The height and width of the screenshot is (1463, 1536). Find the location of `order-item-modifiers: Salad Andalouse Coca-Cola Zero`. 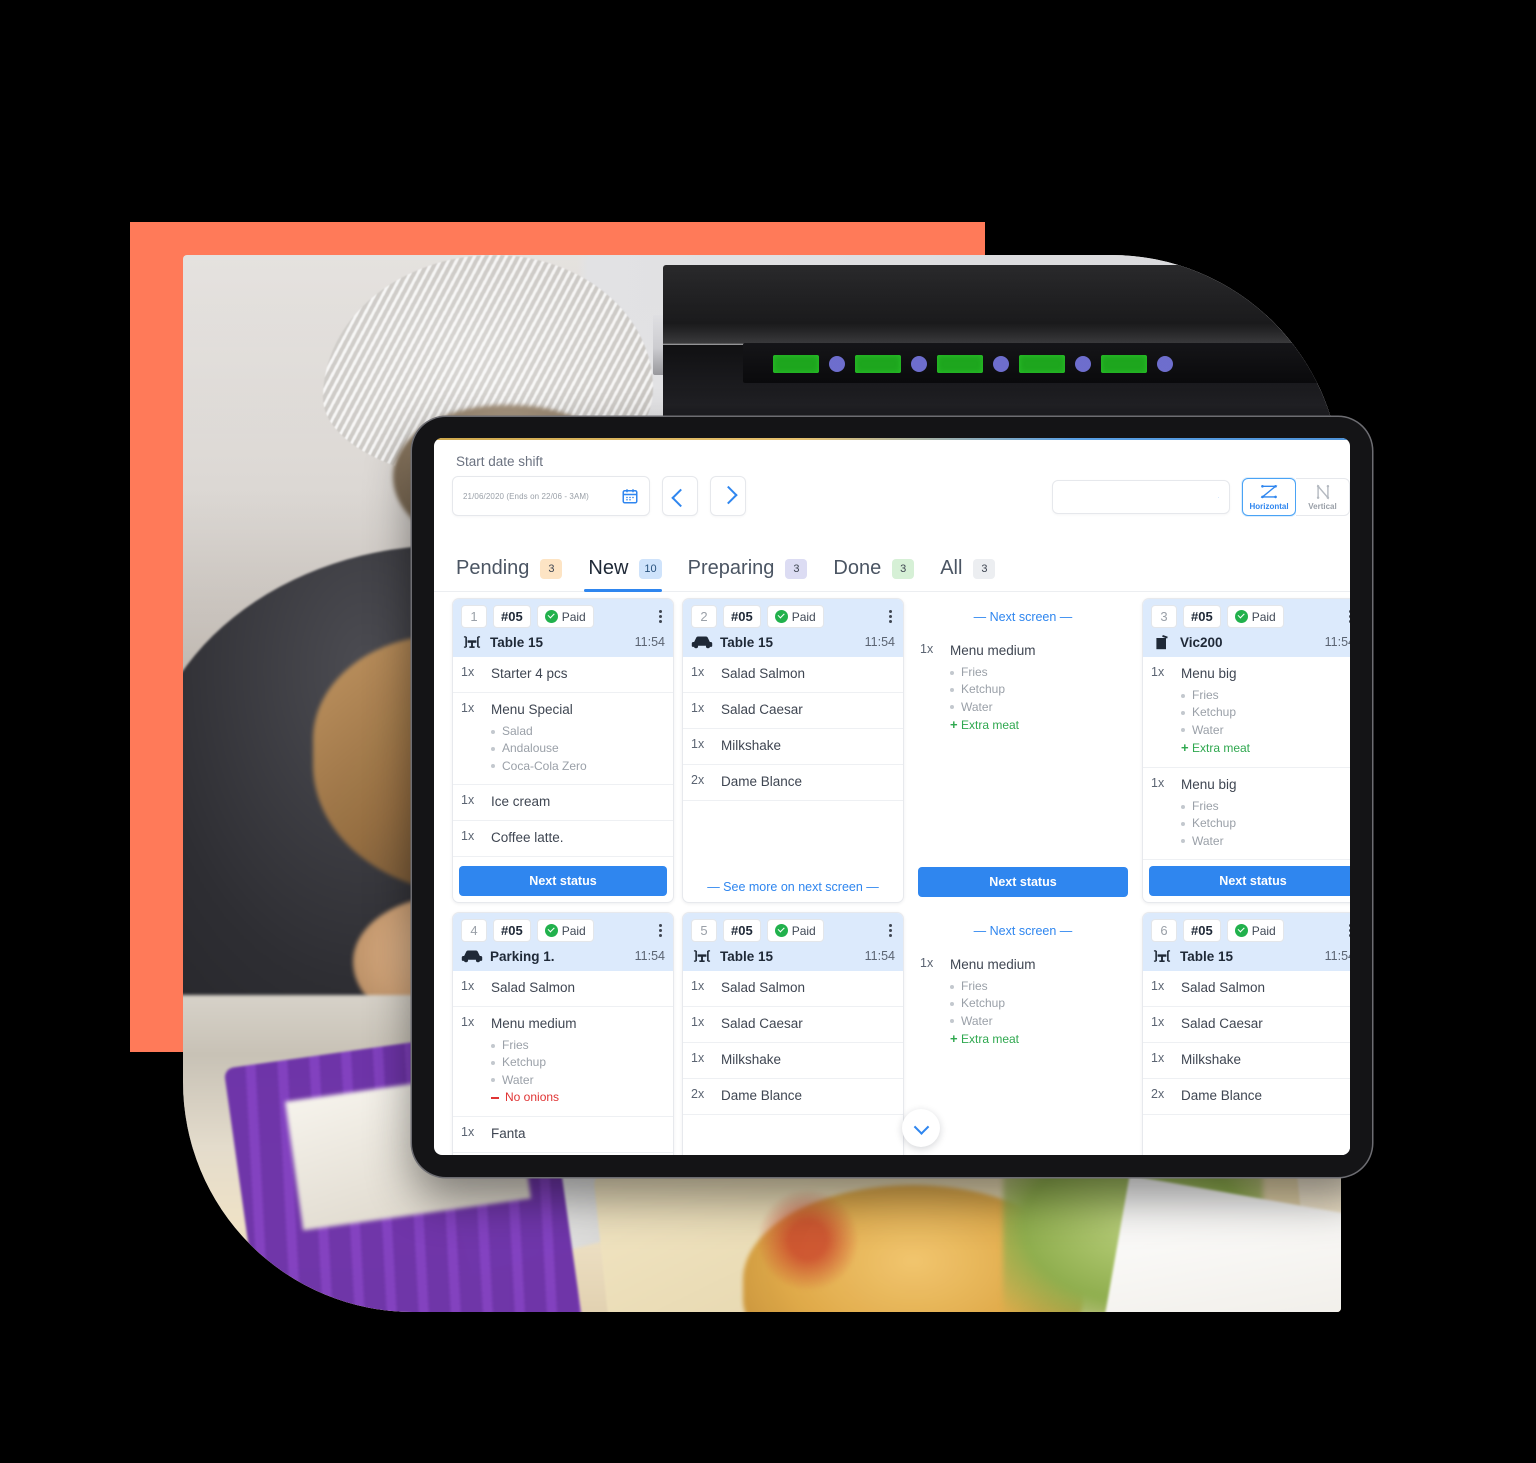

order-item-modifiers: Salad Andalouse Coca-Cola Zero is located at coordinates (539, 749).